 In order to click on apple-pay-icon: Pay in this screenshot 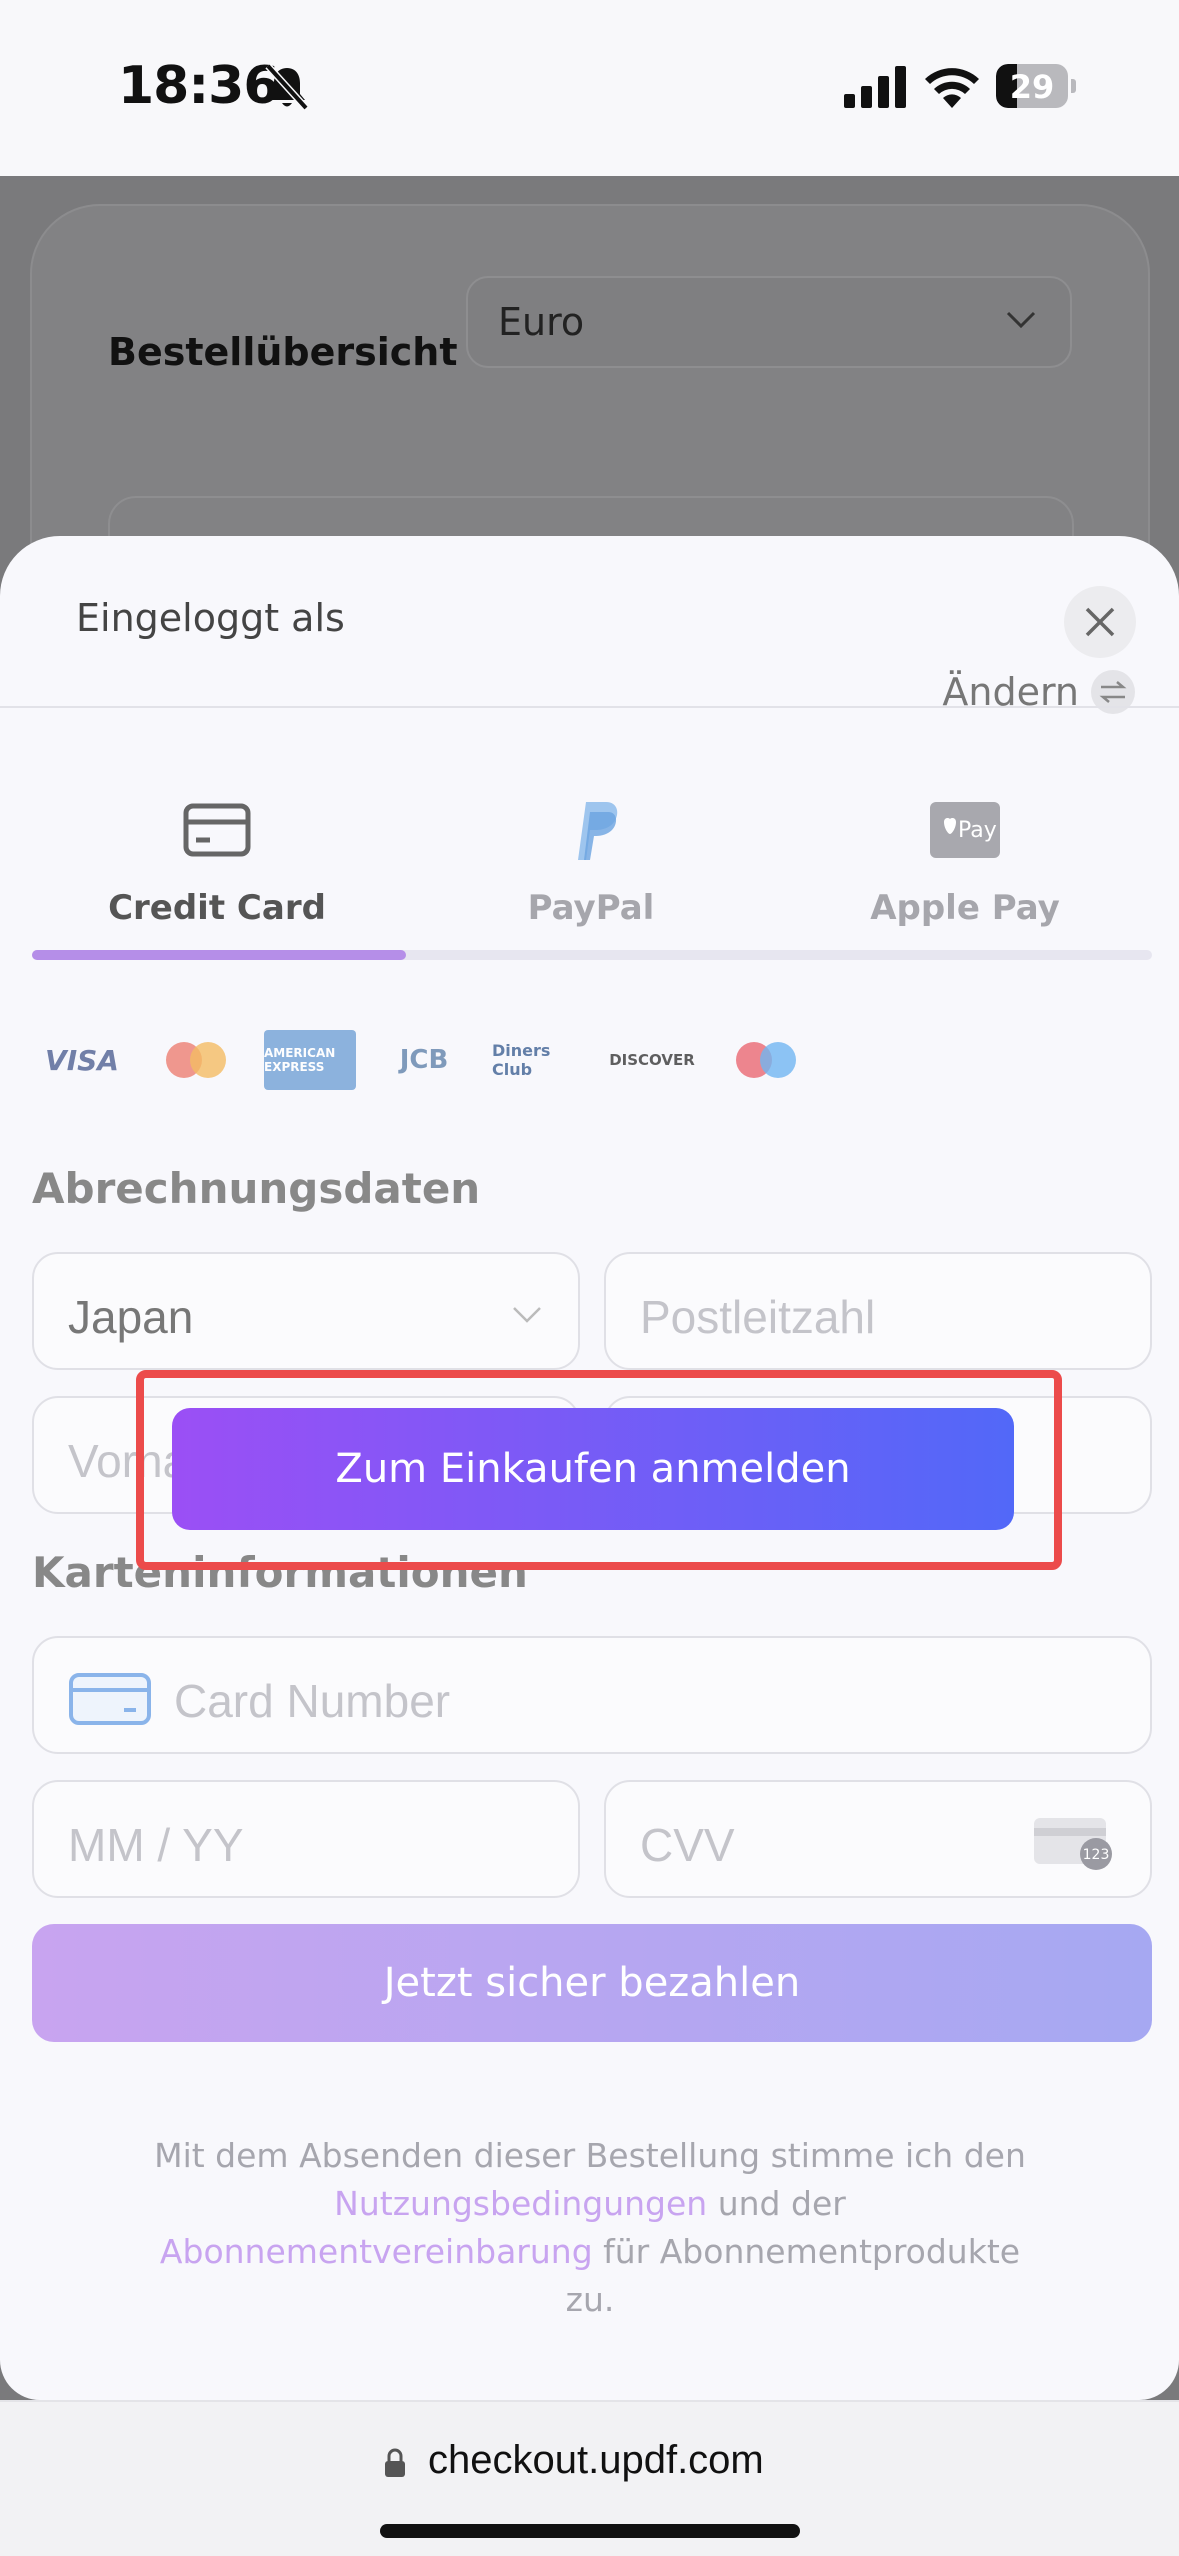, I will do `click(965, 830)`.